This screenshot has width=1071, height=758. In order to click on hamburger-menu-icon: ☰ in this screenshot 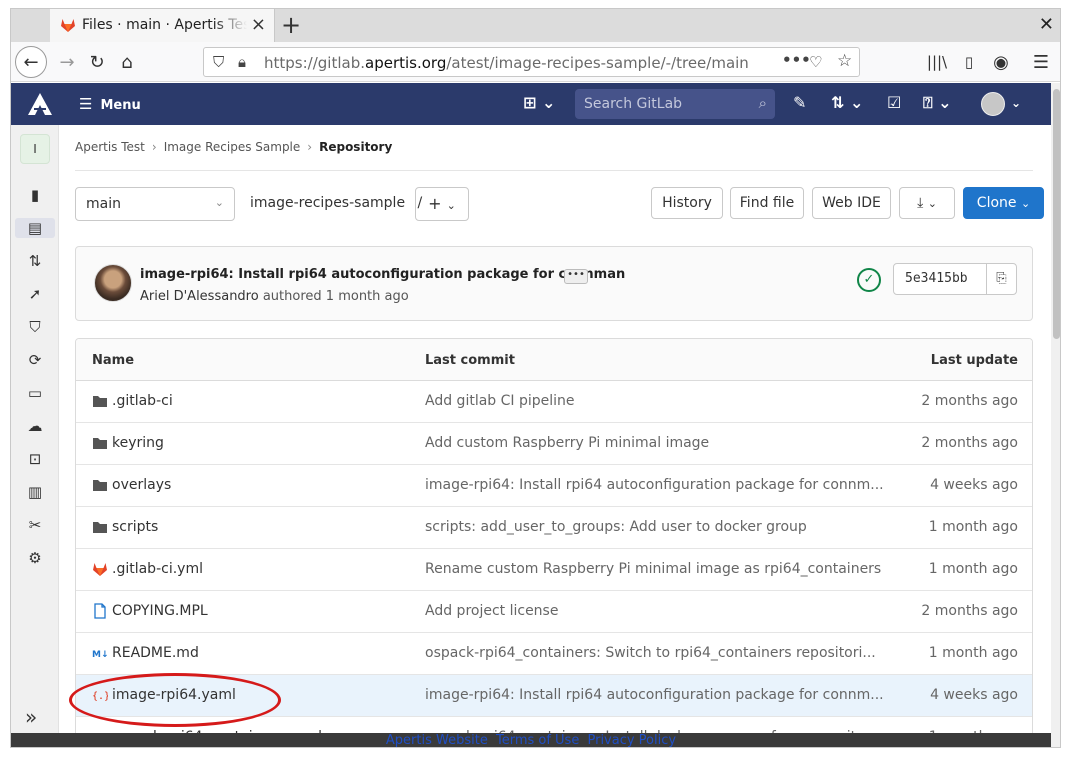, I will do `click(1041, 62)`.